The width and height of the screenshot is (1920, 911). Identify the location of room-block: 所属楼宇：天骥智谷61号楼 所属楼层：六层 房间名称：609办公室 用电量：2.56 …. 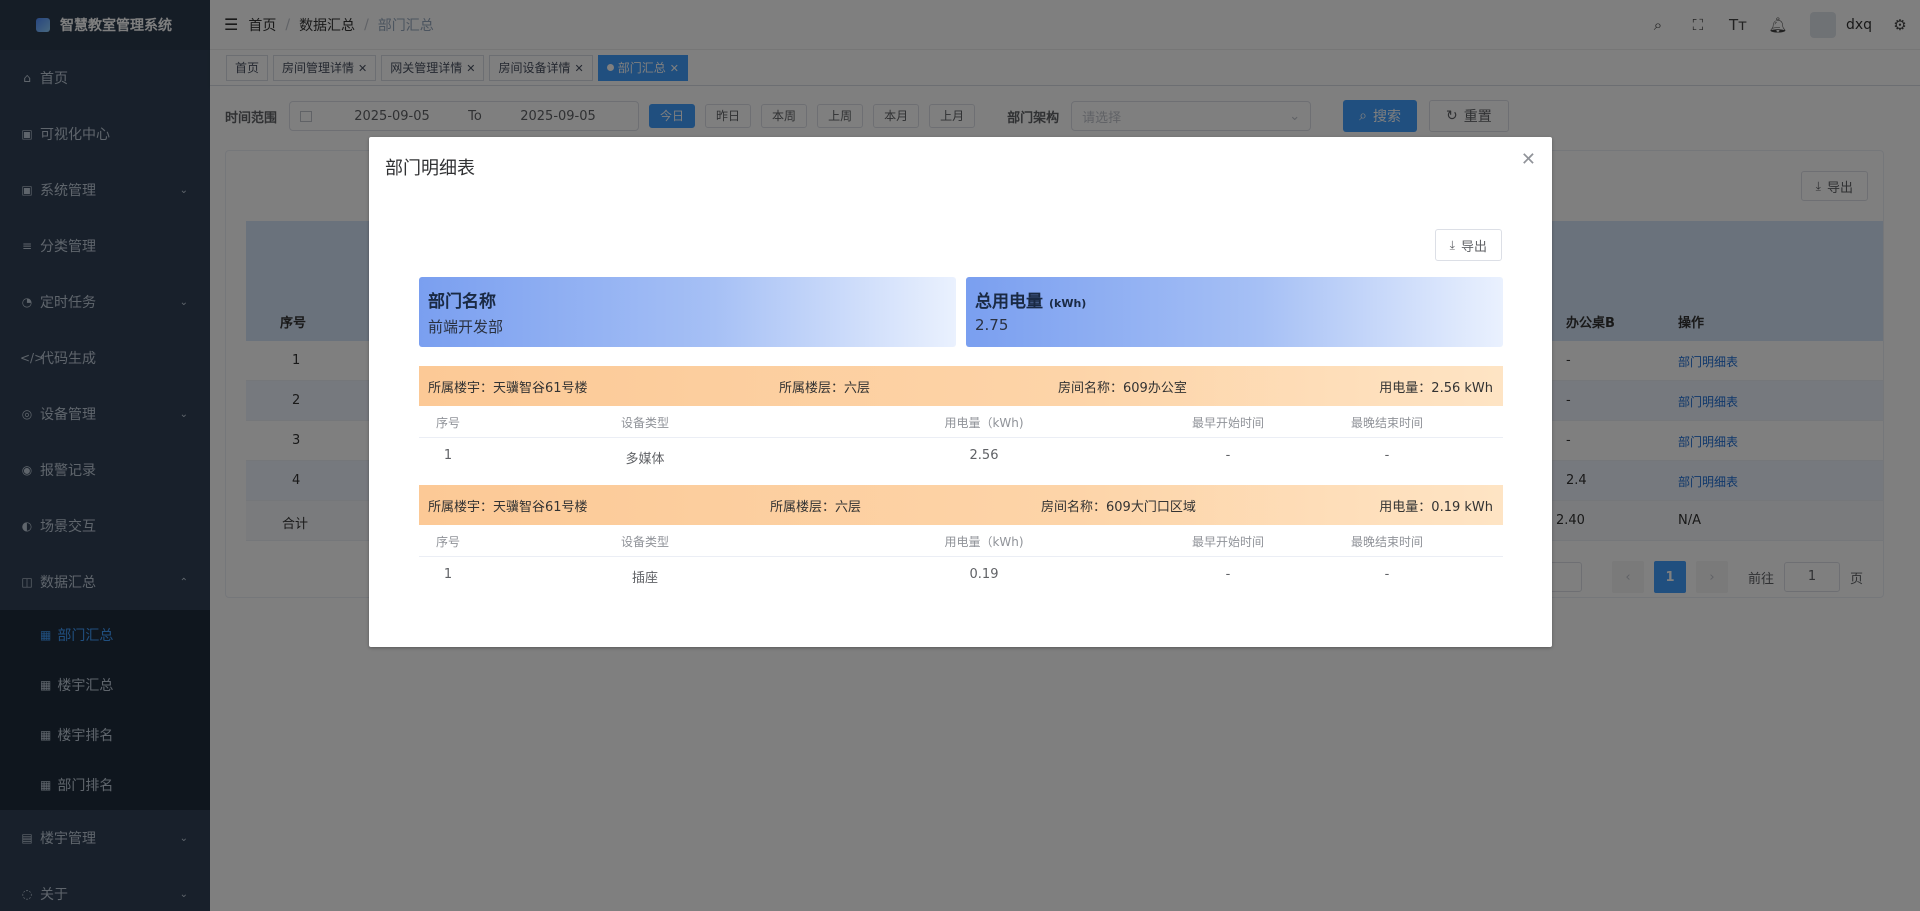
(961, 420).